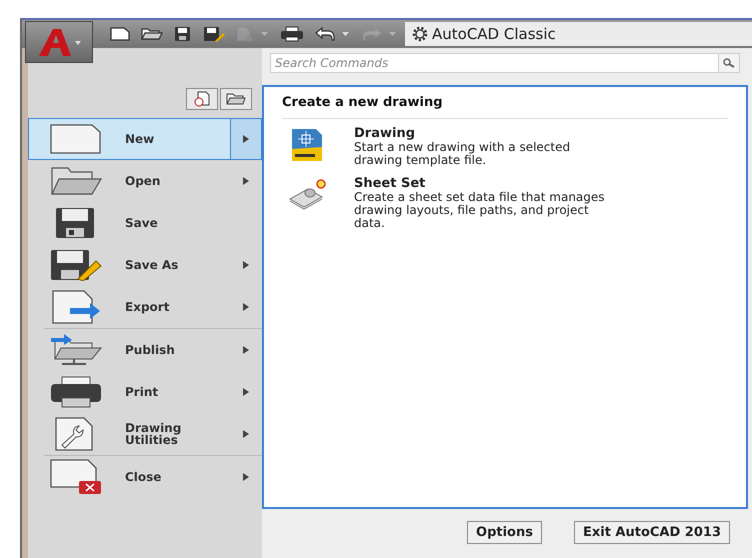 The height and width of the screenshot is (558, 752). Describe the element at coordinates (652, 532) in the screenshot. I see `dialog-button: Exit AutoCAD 2013` at that location.